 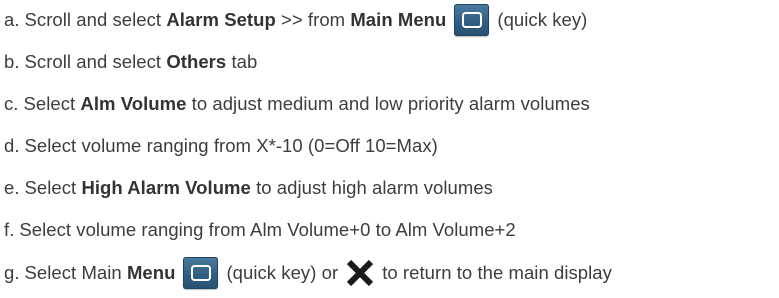 What do you see at coordinates (221, 19) in the screenshot?
I see `alarm-setup-label: Alarm Setup` at bounding box center [221, 19].